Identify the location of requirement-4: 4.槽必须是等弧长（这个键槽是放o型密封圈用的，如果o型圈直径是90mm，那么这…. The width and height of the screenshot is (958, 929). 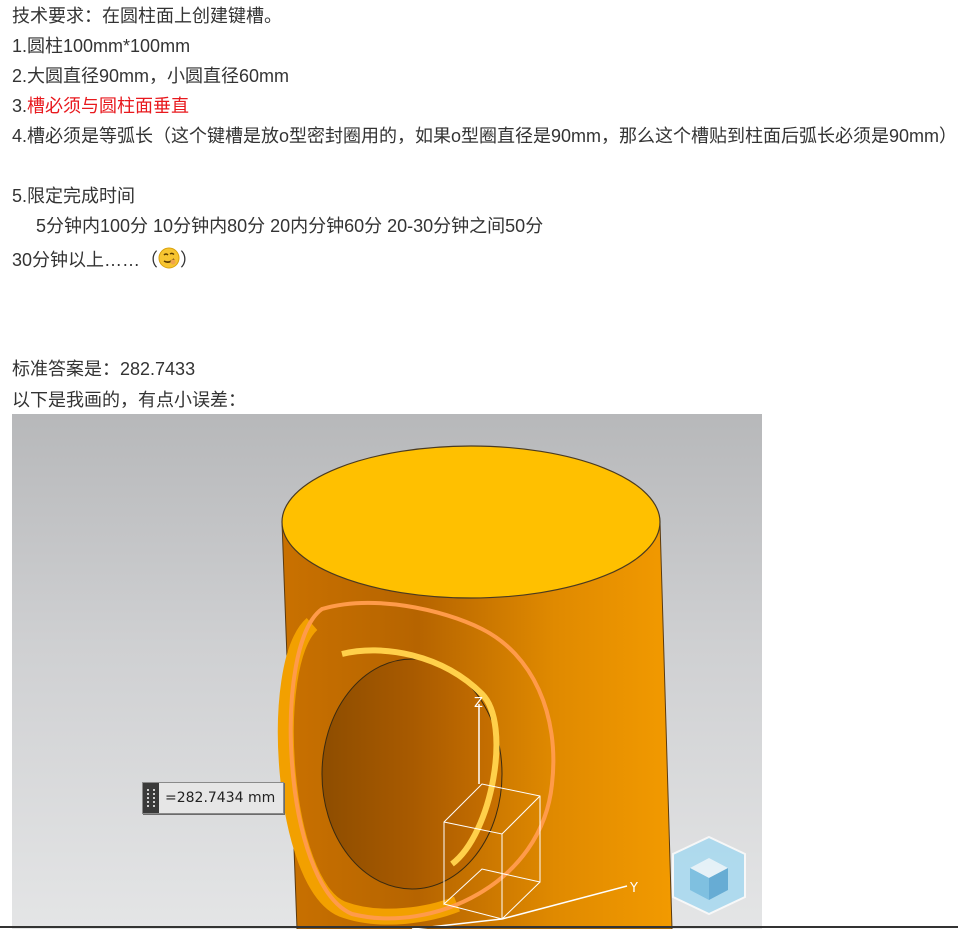
(485, 136).